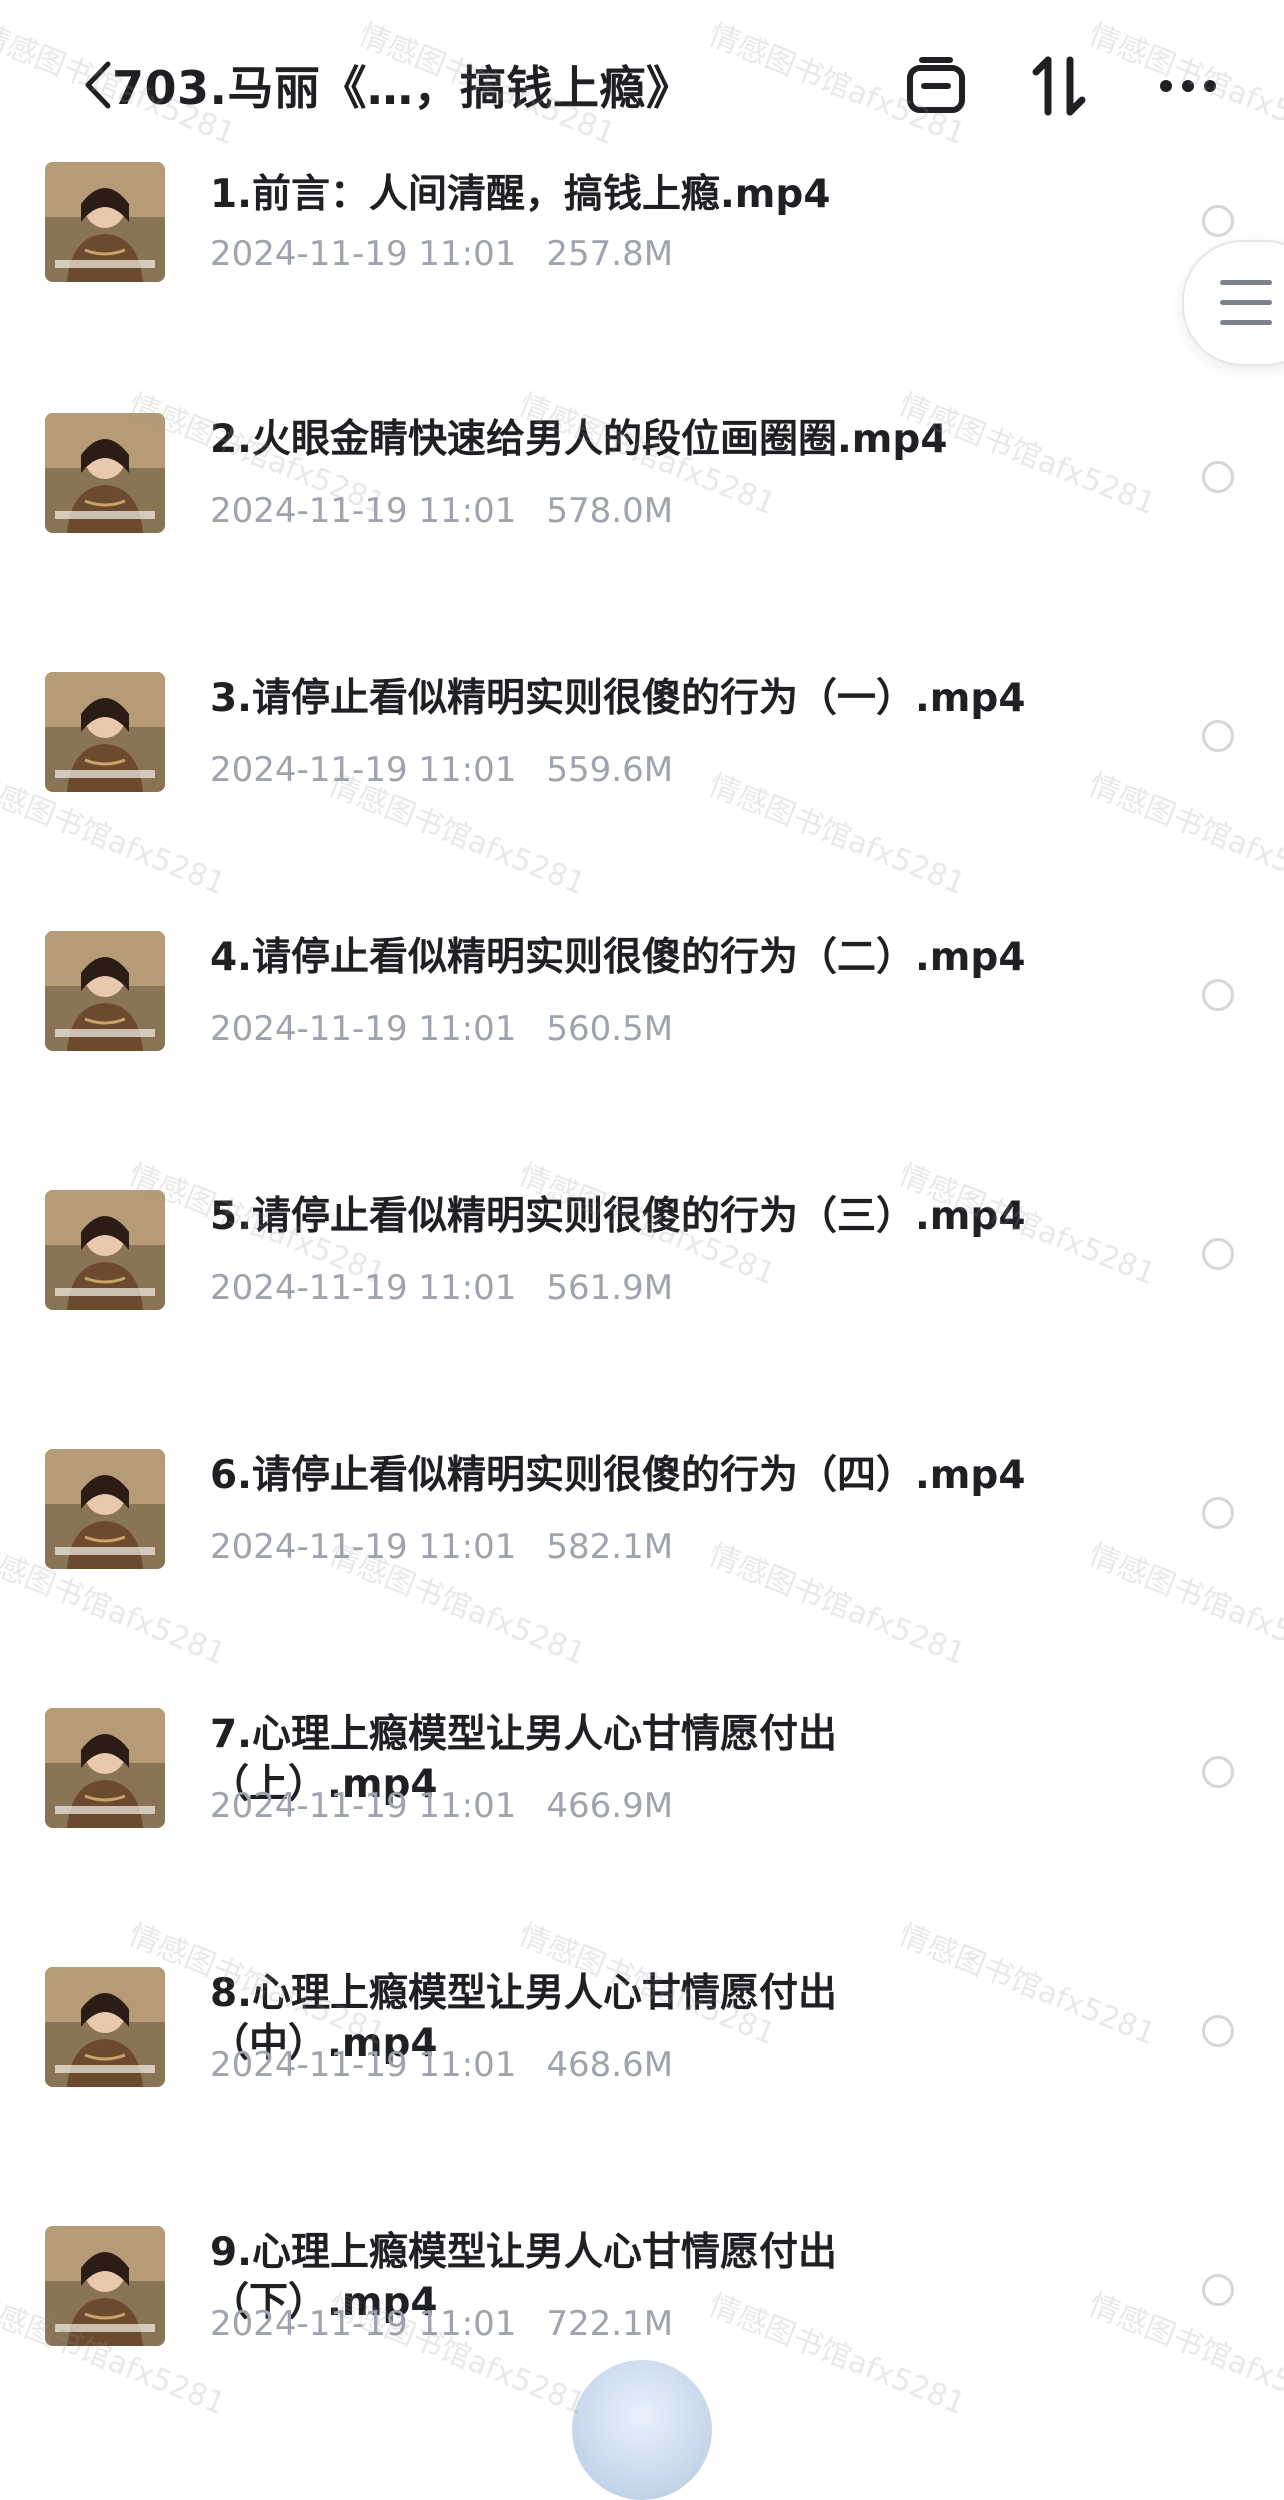 The image size is (1284, 2500). I want to click on folder-title: 703.马丽《…，搞钱上瘾》, so click(402, 88).